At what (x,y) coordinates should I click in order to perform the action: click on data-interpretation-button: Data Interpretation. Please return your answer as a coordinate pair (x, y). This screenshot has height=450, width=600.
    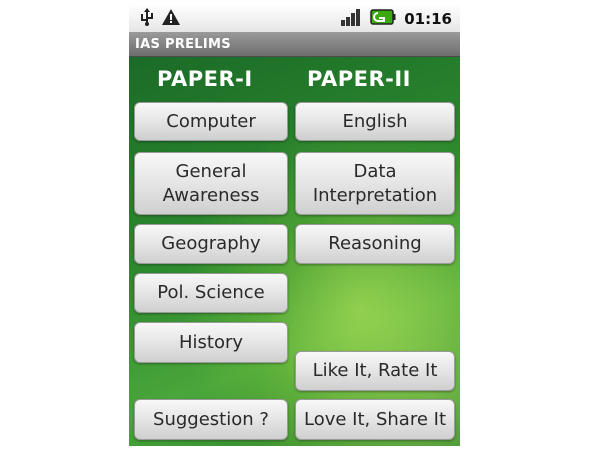
    Looking at the image, I should click on (375, 183).